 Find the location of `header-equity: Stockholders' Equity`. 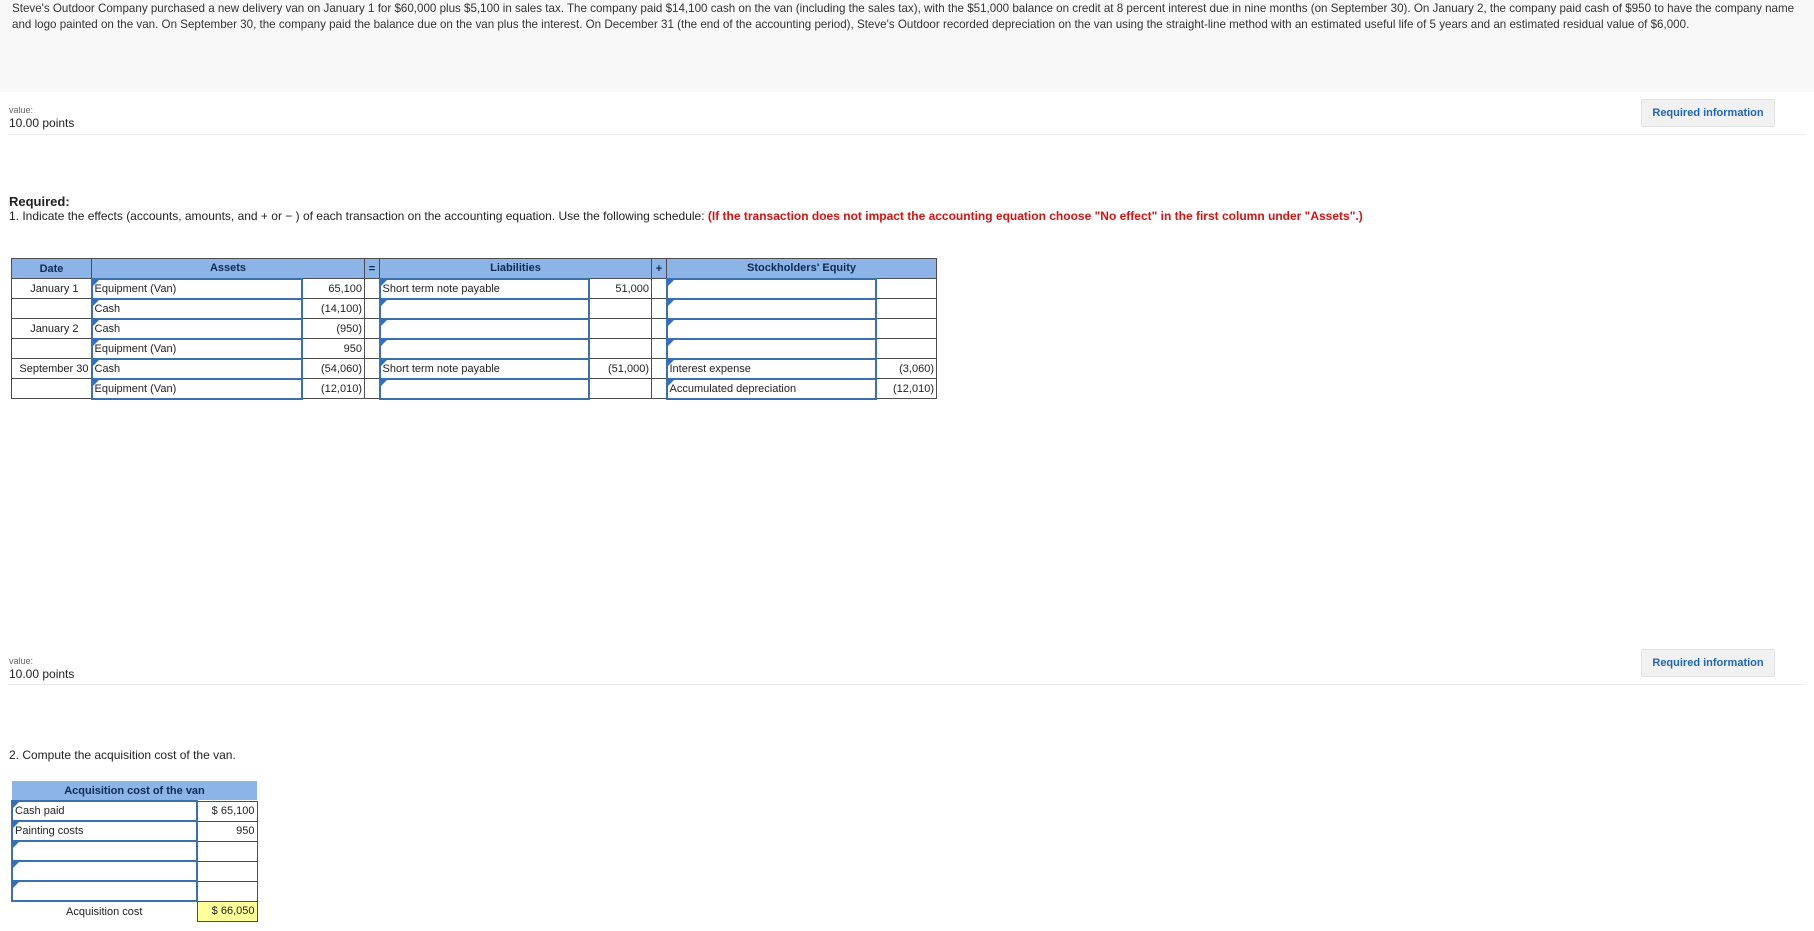

header-equity: Stockholders' Equity is located at coordinates (801, 268).